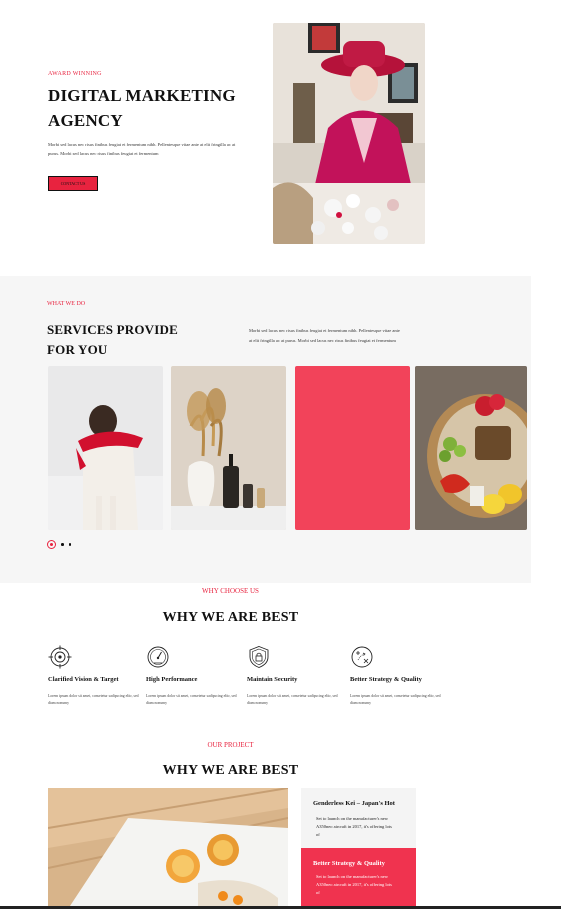 The width and height of the screenshot is (561, 909). What do you see at coordinates (168, 848) in the screenshot?
I see `project-image` at bounding box center [168, 848].